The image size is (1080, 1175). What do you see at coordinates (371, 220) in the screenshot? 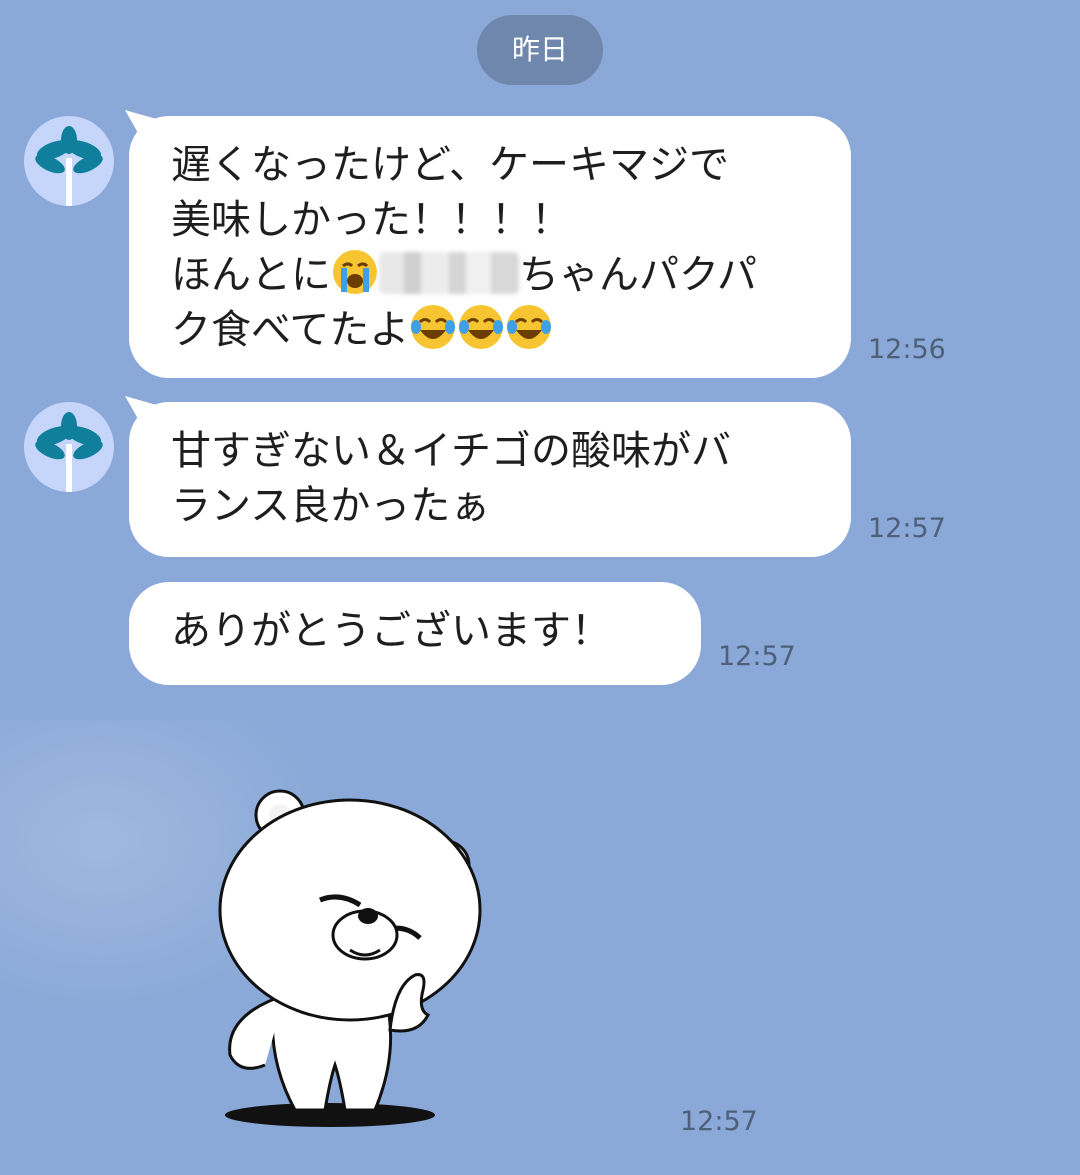
I see `message-text: 美味しかった！！！！` at bounding box center [371, 220].